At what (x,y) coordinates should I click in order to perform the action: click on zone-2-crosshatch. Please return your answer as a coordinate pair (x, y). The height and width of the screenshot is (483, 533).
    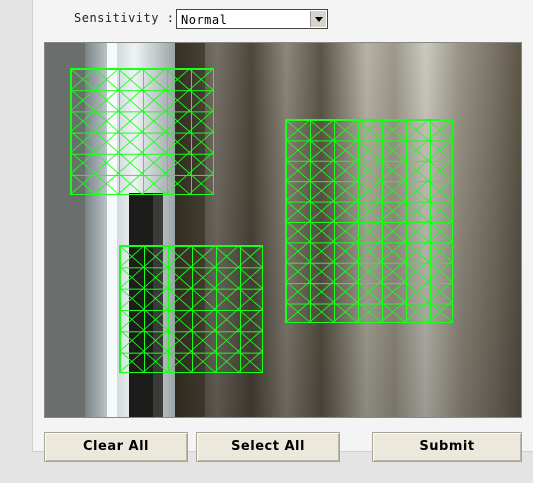
    Looking at the image, I should click on (369, 221).